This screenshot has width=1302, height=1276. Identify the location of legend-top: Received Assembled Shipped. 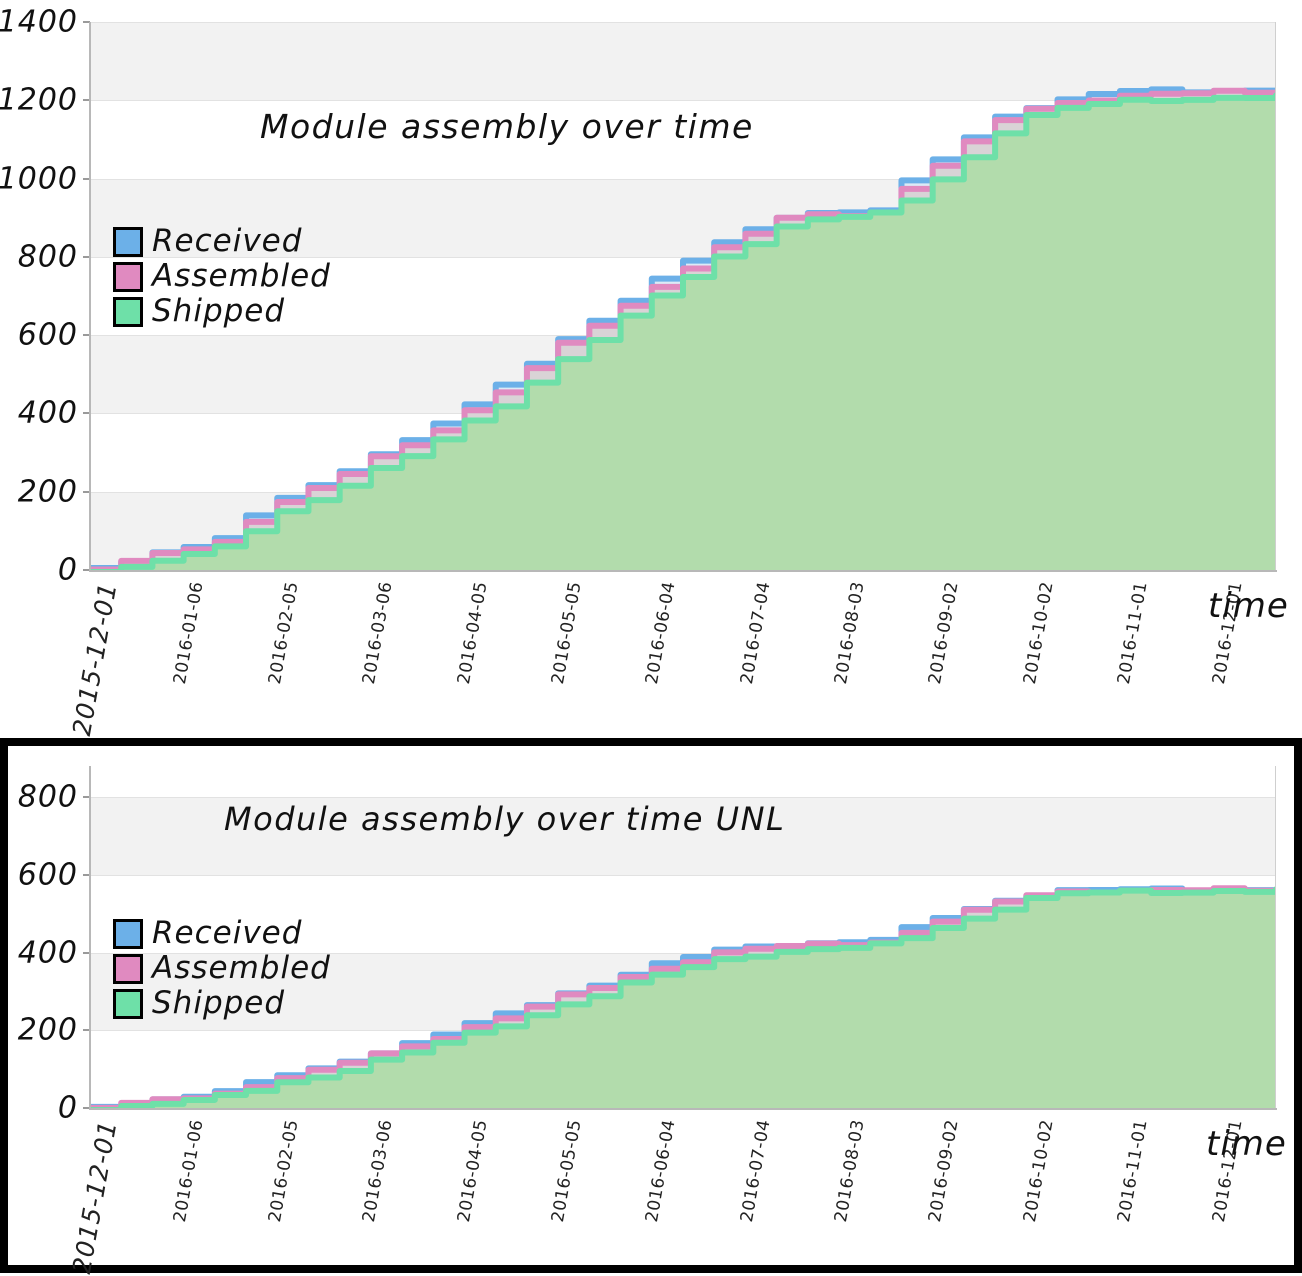
(222, 278).